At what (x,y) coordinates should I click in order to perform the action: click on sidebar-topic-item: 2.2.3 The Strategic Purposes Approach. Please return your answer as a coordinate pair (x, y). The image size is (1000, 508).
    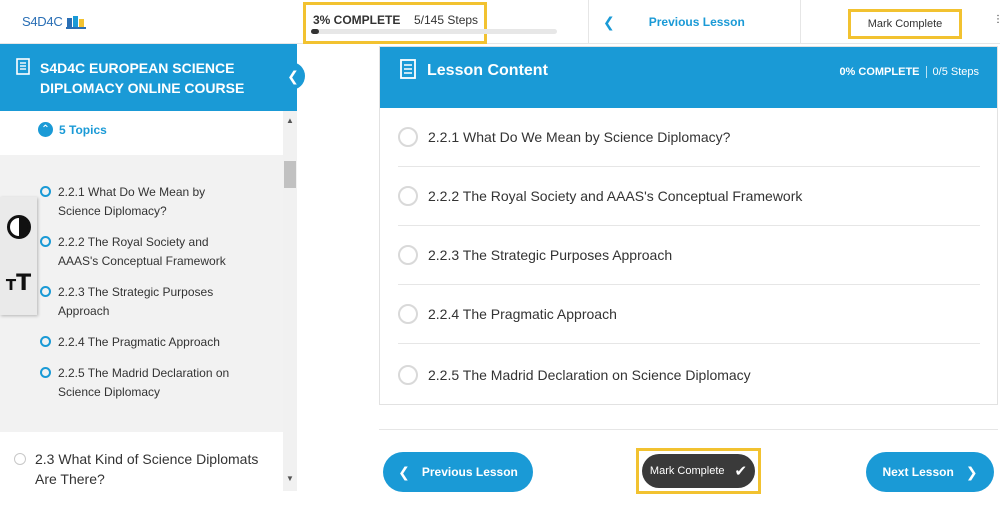
    Looking at the image, I should click on (145, 302).